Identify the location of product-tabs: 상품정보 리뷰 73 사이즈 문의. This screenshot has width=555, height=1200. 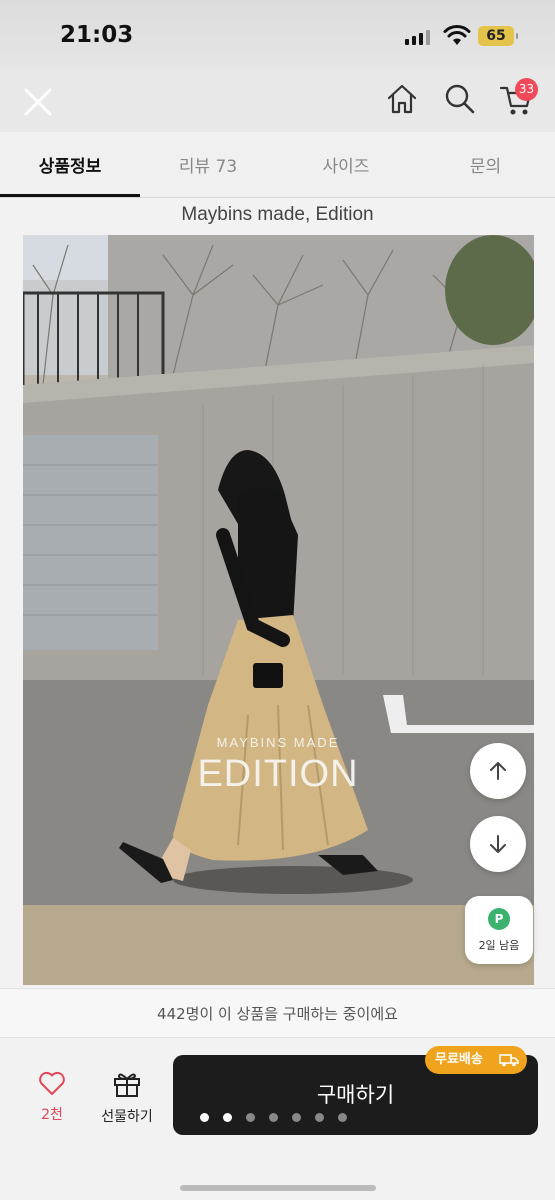
(277, 165).